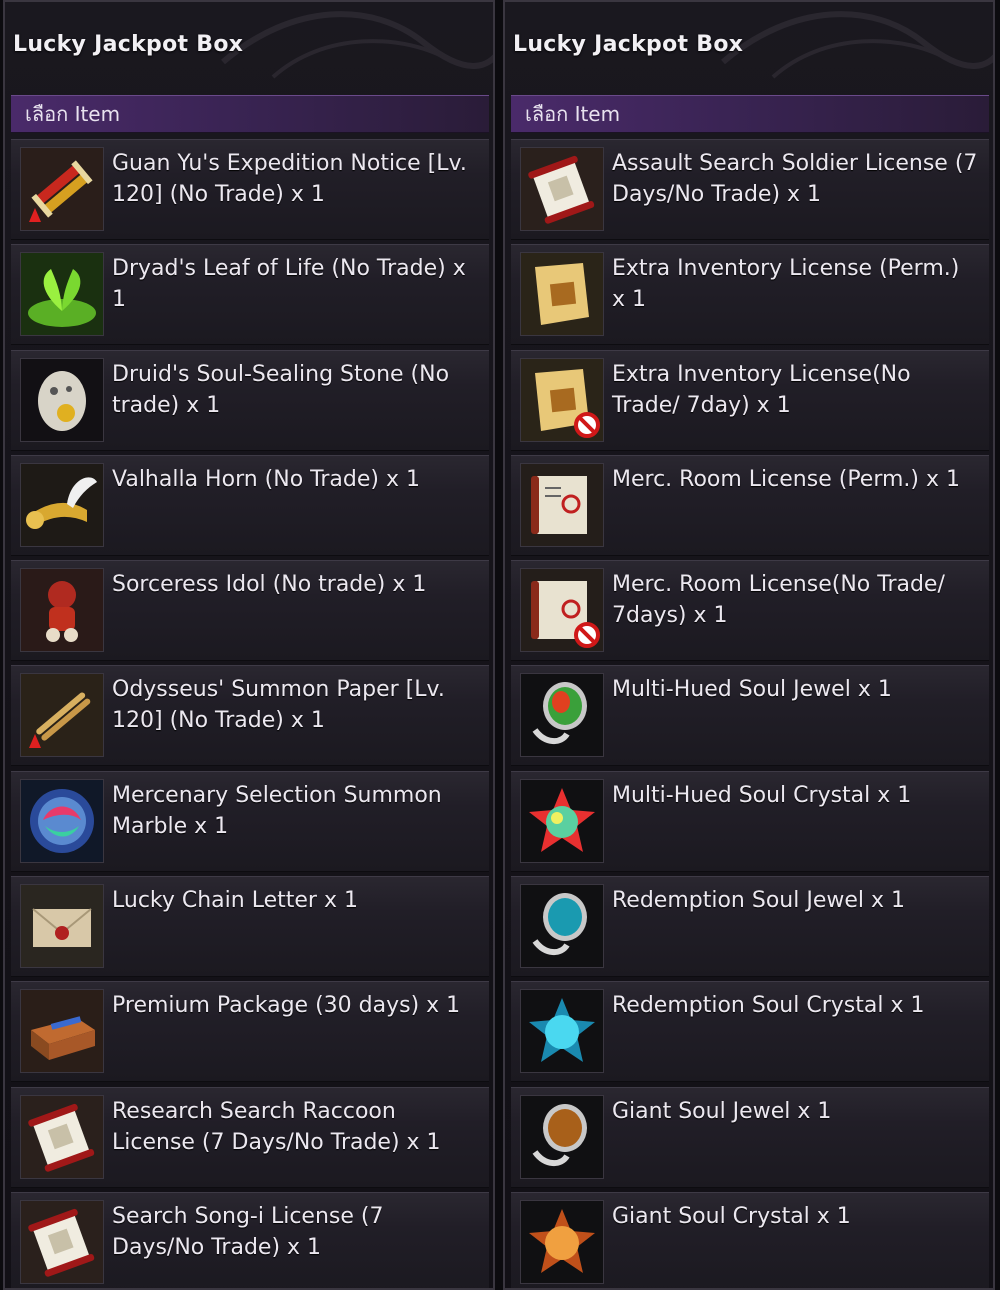 The width and height of the screenshot is (1000, 1290). What do you see at coordinates (562, 504) in the screenshot?
I see `room-license-icon` at bounding box center [562, 504].